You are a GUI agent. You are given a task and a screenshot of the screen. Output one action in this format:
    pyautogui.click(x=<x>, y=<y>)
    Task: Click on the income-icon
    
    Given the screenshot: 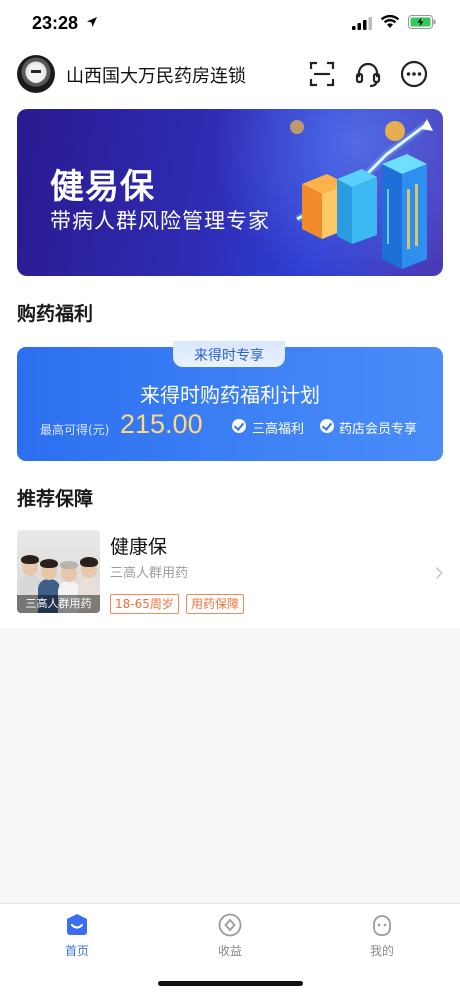 What is the action you would take?
    pyautogui.click(x=230, y=925)
    